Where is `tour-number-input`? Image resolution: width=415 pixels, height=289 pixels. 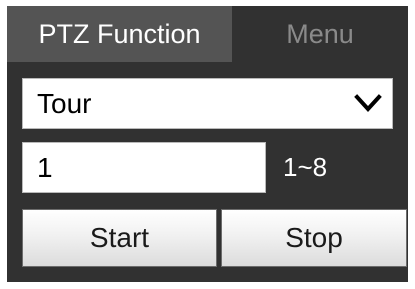
tour-number-input is located at coordinates (144, 167).